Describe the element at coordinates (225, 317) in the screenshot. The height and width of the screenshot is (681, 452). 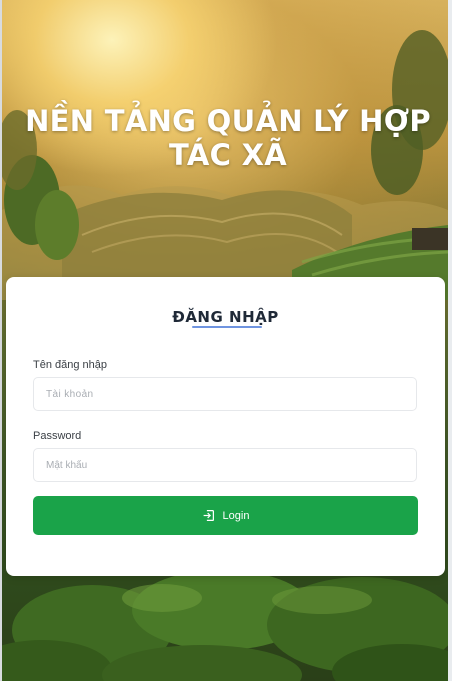
I see `login-heading: ĐĂNG NHẬP` at that location.